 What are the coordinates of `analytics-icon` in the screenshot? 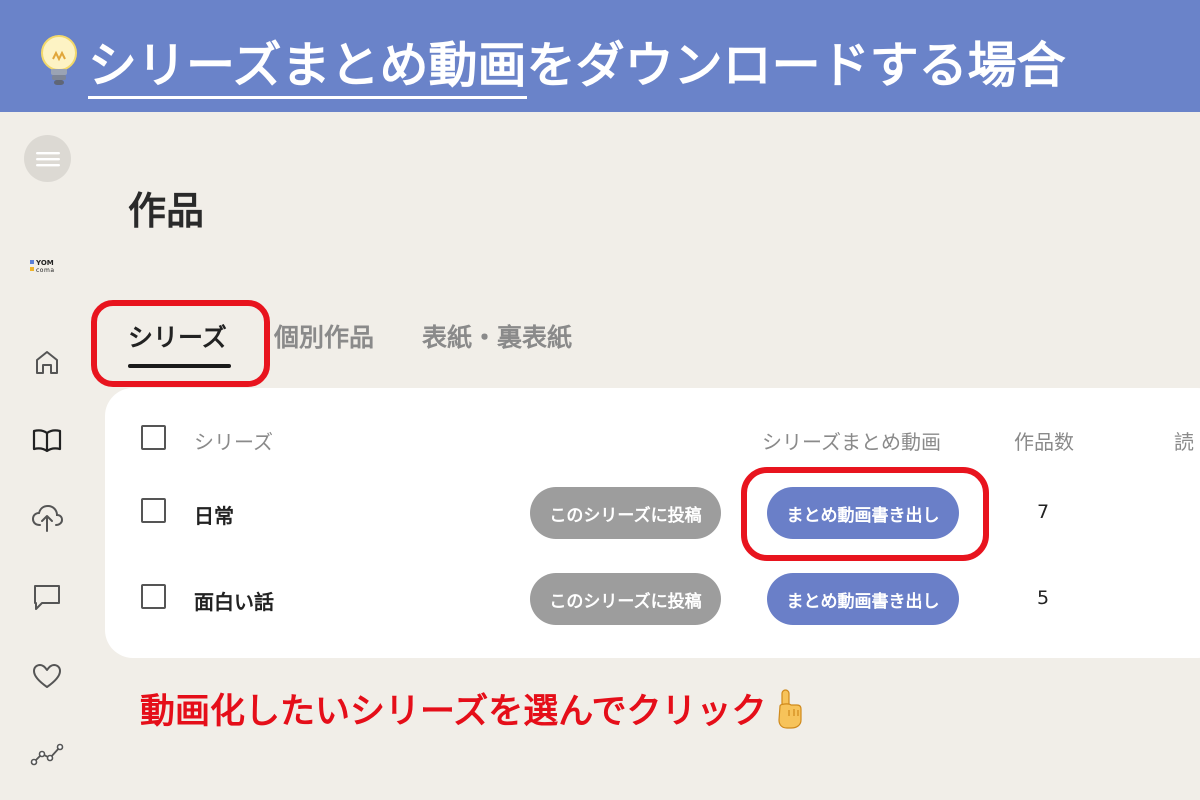 It's located at (47, 754).